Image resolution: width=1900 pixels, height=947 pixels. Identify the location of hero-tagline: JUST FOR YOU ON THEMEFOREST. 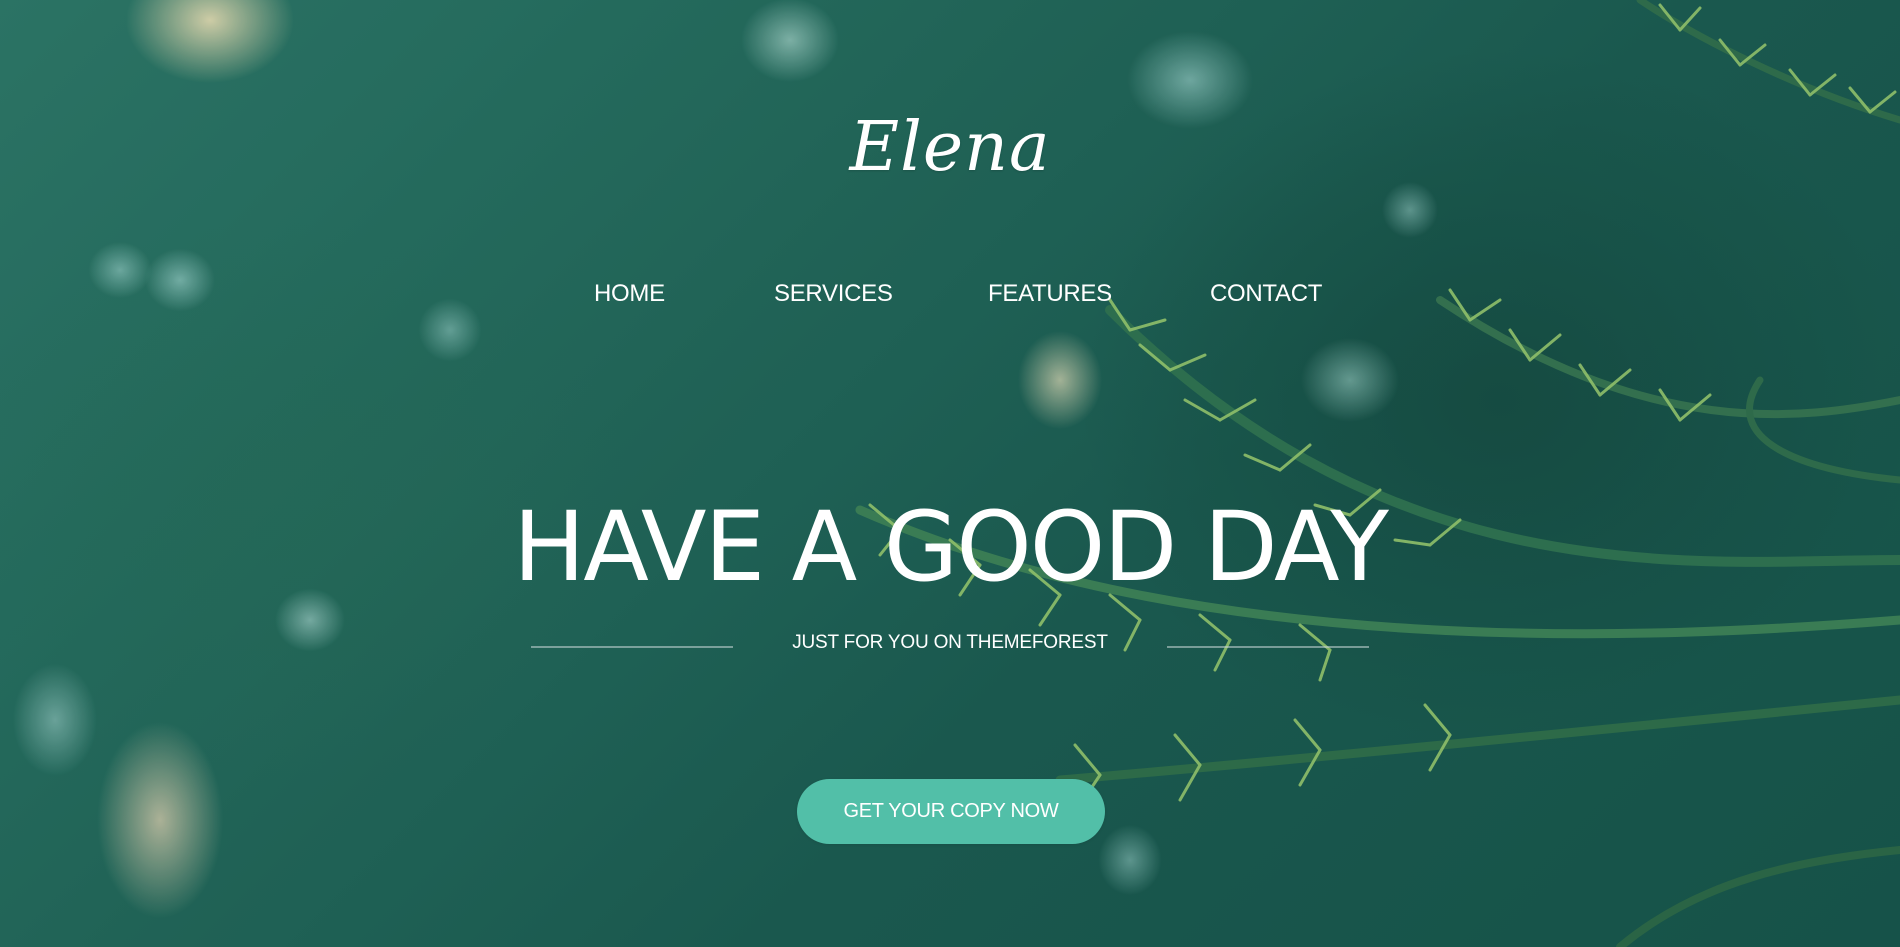
(950, 642).